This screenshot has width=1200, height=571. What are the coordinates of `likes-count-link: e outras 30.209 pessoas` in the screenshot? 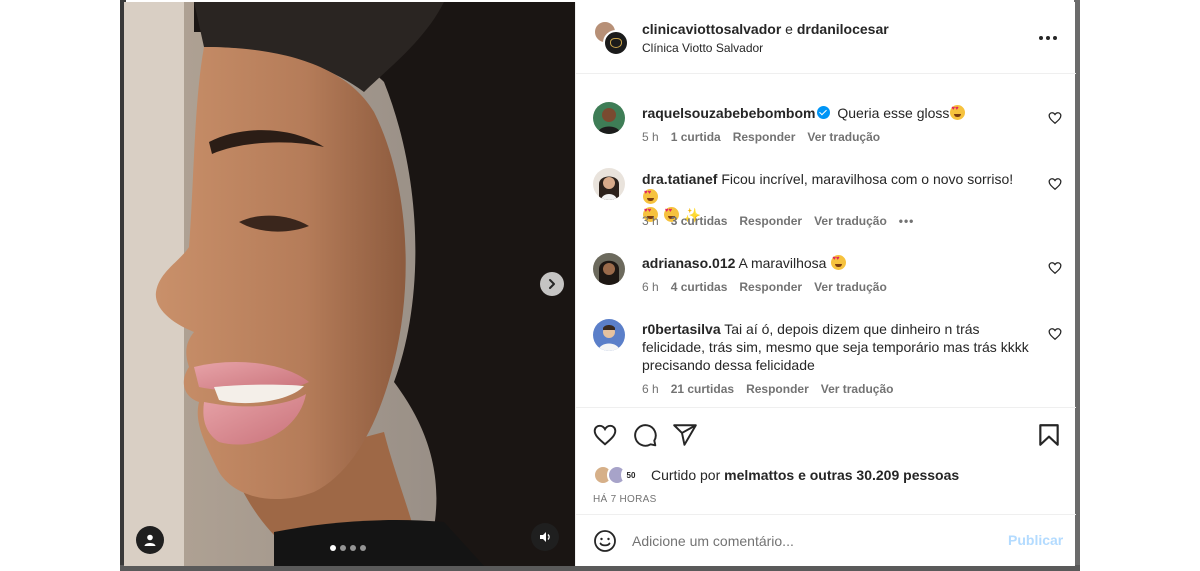 It's located at (878, 475).